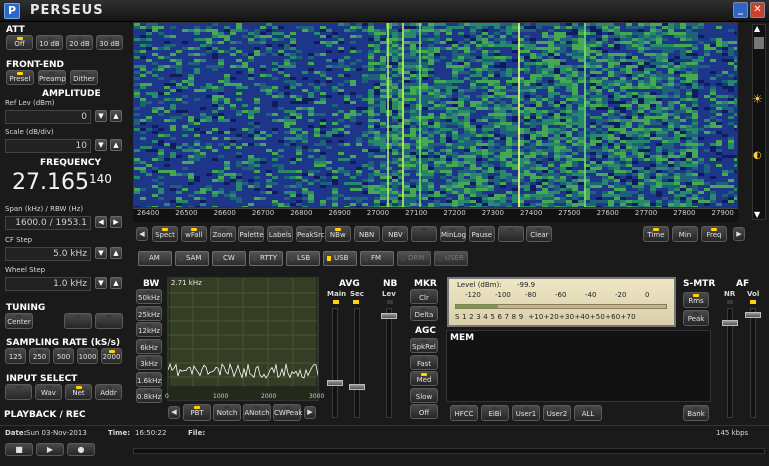 This screenshot has width=769, height=466. What do you see at coordinates (696, 318) in the screenshot?
I see `smtr-peak-button: Peak` at bounding box center [696, 318].